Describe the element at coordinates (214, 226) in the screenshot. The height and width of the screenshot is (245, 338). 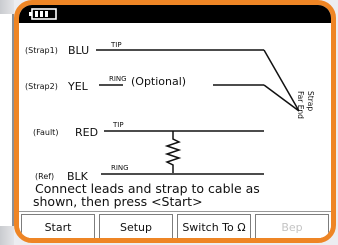
I see `switch-to-ohms-button: Switch To Ω` at that location.